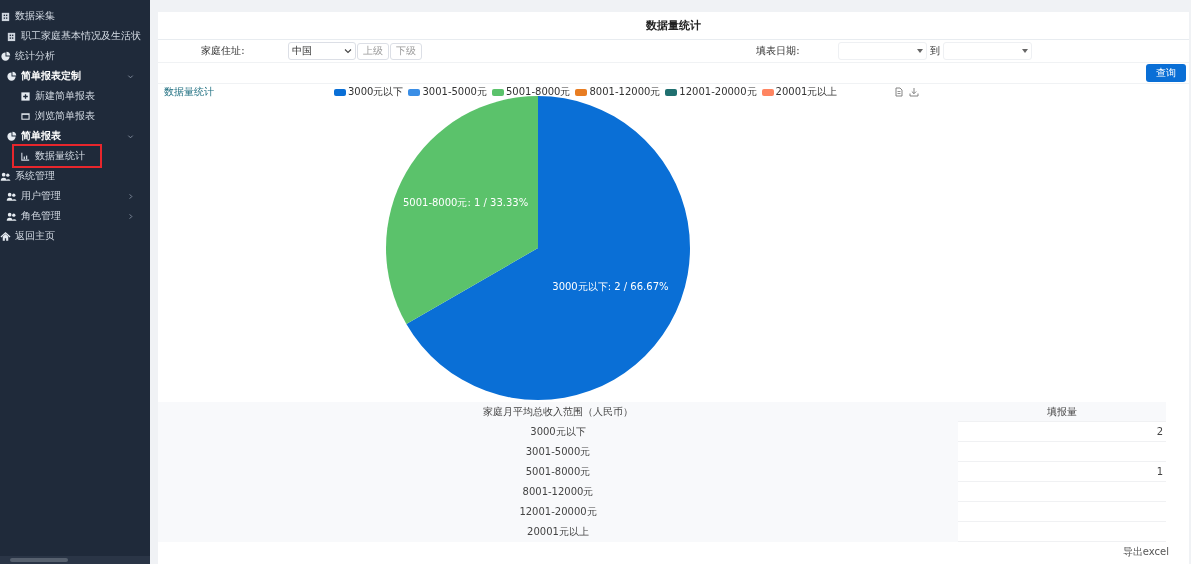 The width and height of the screenshot is (1191, 564). What do you see at coordinates (531, 92) in the screenshot?
I see `legend-item: 5001-8000元` at bounding box center [531, 92].